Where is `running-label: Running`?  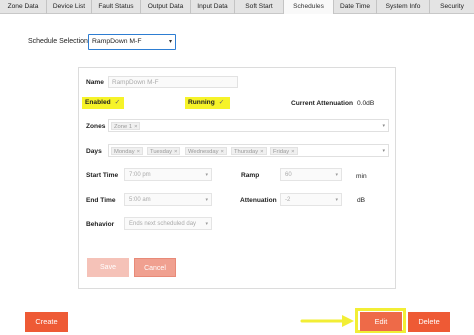 running-label: Running is located at coordinates (201, 102).